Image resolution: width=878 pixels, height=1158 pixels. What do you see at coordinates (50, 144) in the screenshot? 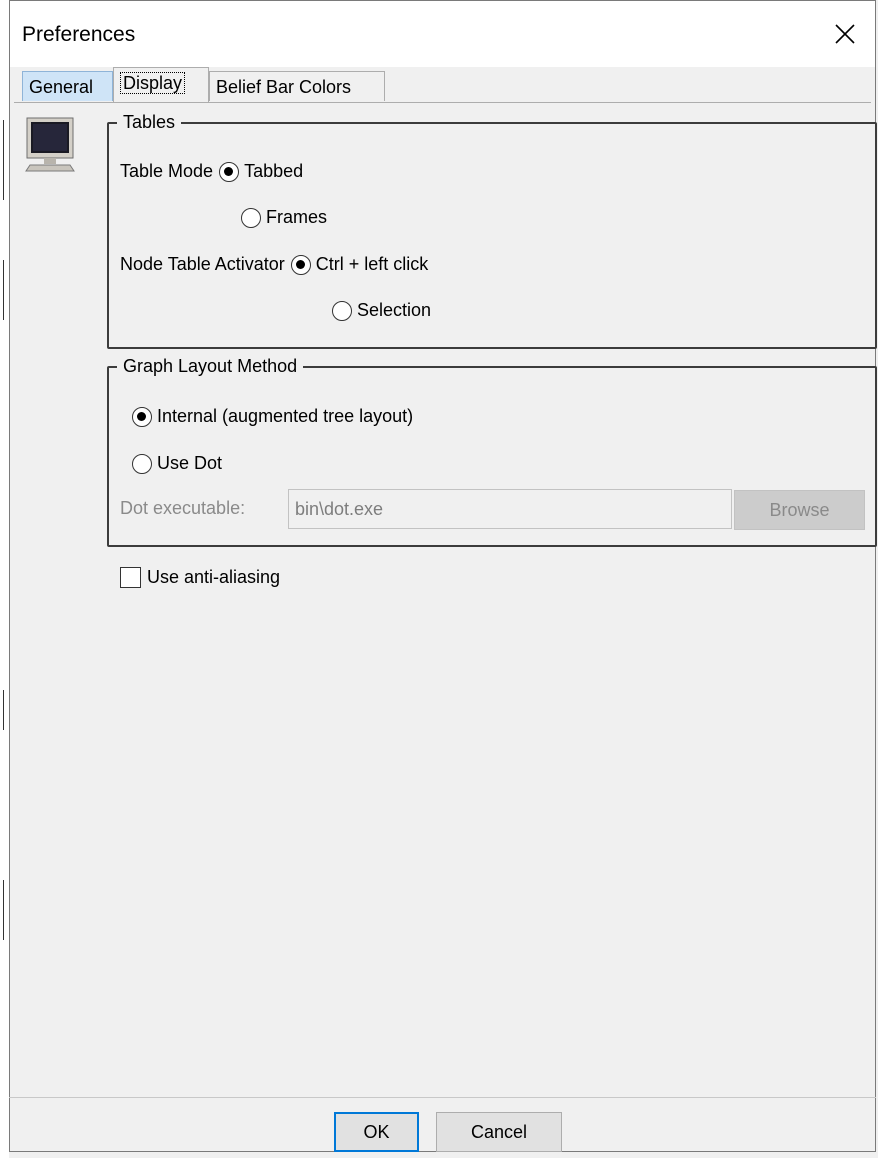
I see `monitor-icon` at bounding box center [50, 144].